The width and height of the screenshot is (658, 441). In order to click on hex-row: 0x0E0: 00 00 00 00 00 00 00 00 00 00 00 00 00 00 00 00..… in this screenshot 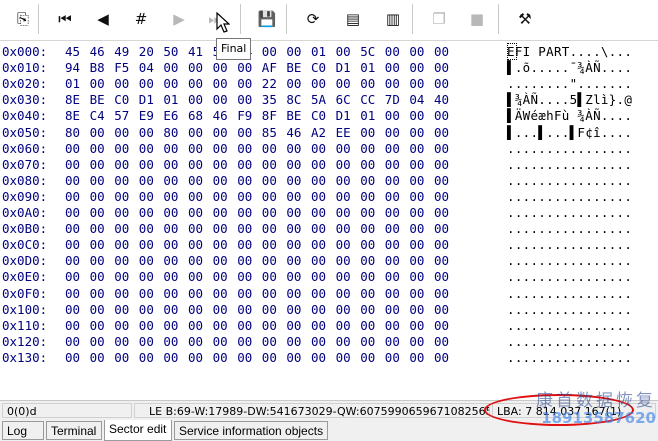, I will do `click(329, 277)`.